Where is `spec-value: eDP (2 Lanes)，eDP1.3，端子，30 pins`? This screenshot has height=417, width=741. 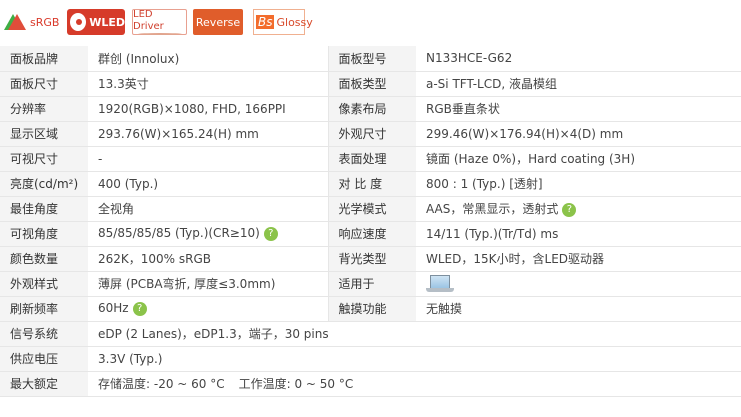 spec-value: eDP (2 Lanes)，eDP1.3，端子，30 pins is located at coordinates (414, 334).